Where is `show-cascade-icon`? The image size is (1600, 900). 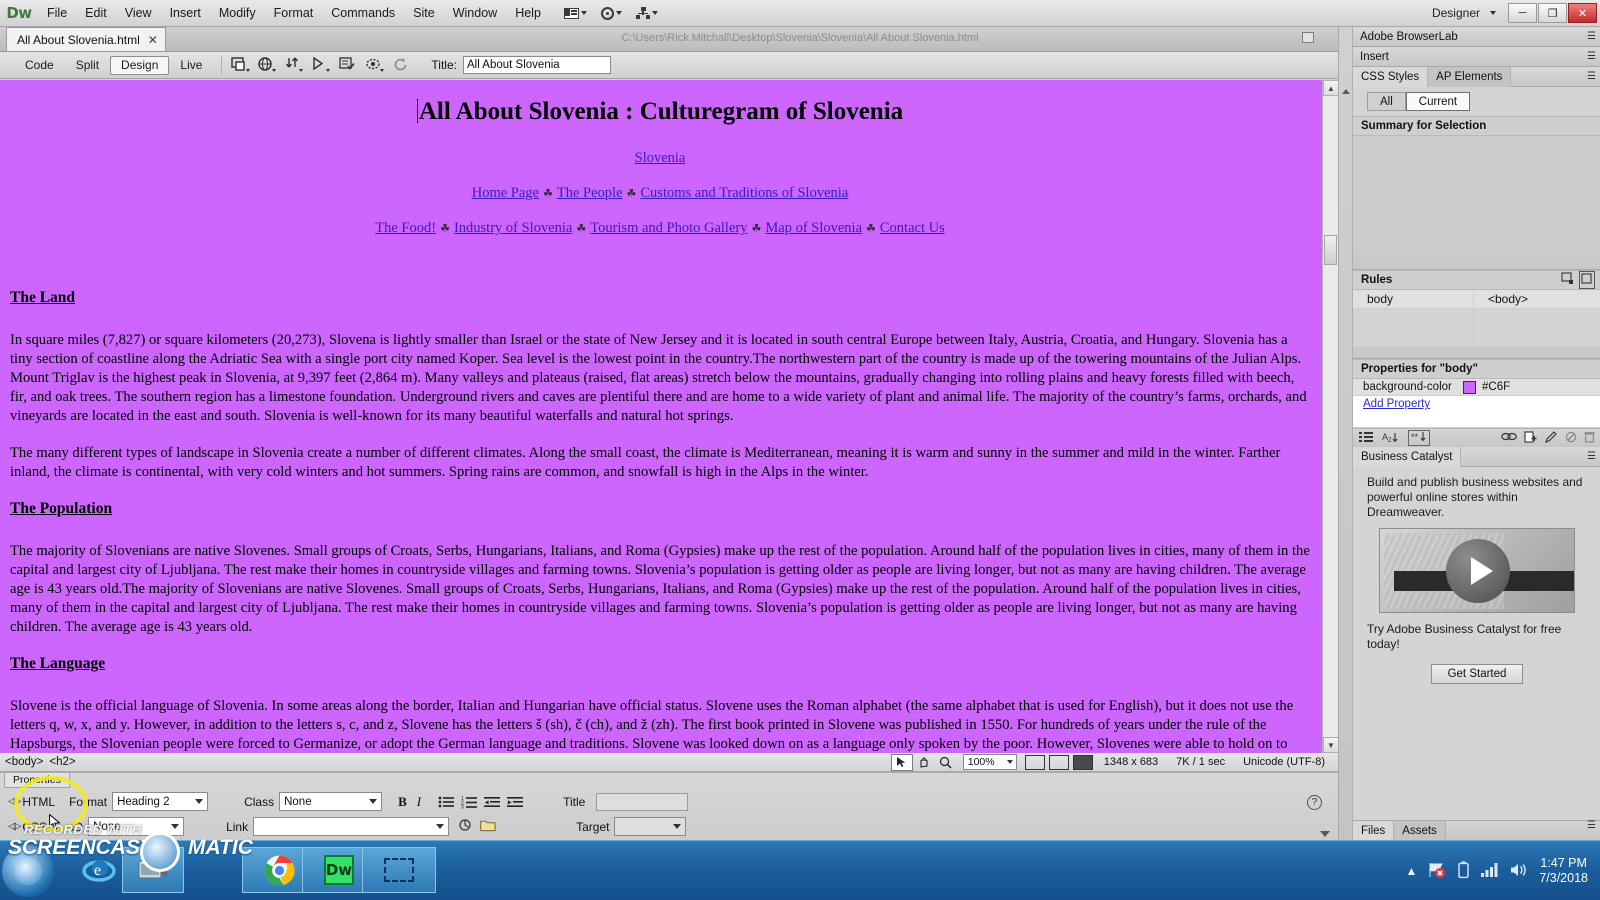
show-cascade-icon is located at coordinates (1568, 280).